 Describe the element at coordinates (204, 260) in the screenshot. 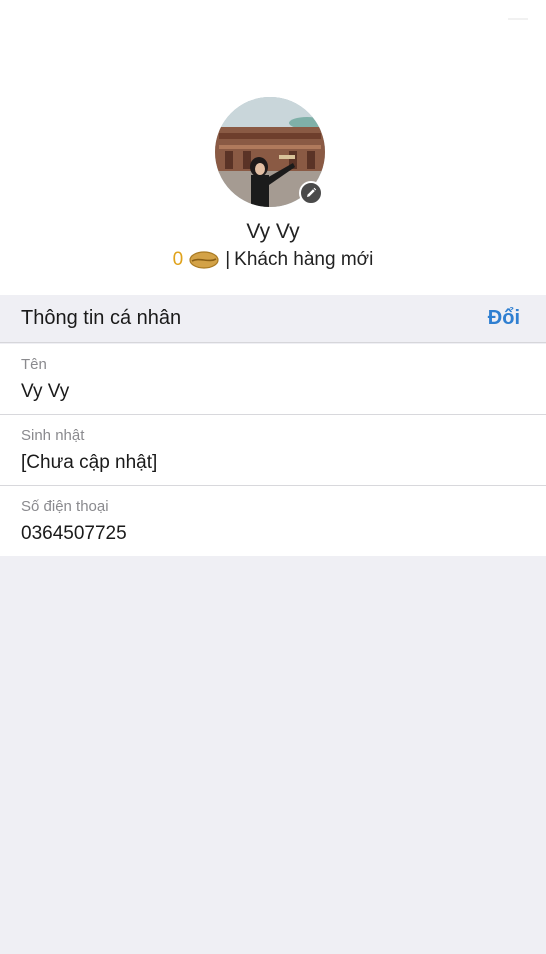

I see `coffee-bean-icon` at that location.